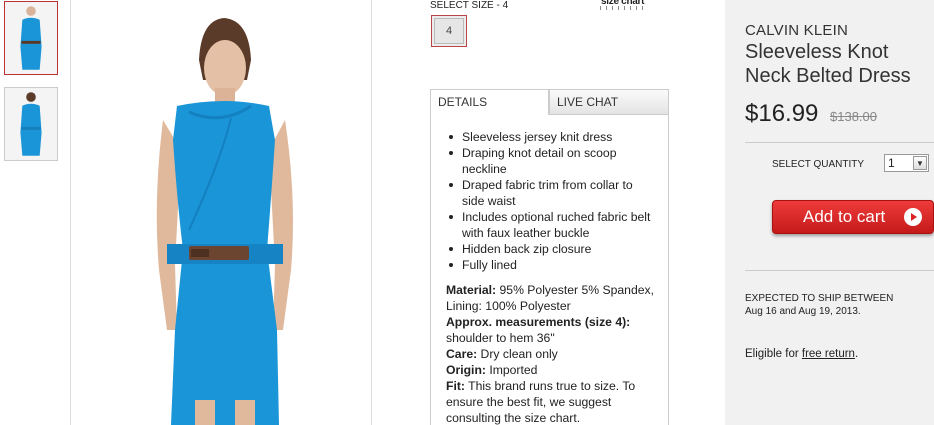 The width and height of the screenshot is (934, 425). What do you see at coordinates (818, 164) in the screenshot?
I see `quantity-label: SELECT QUANTITY` at bounding box center [818, 164].